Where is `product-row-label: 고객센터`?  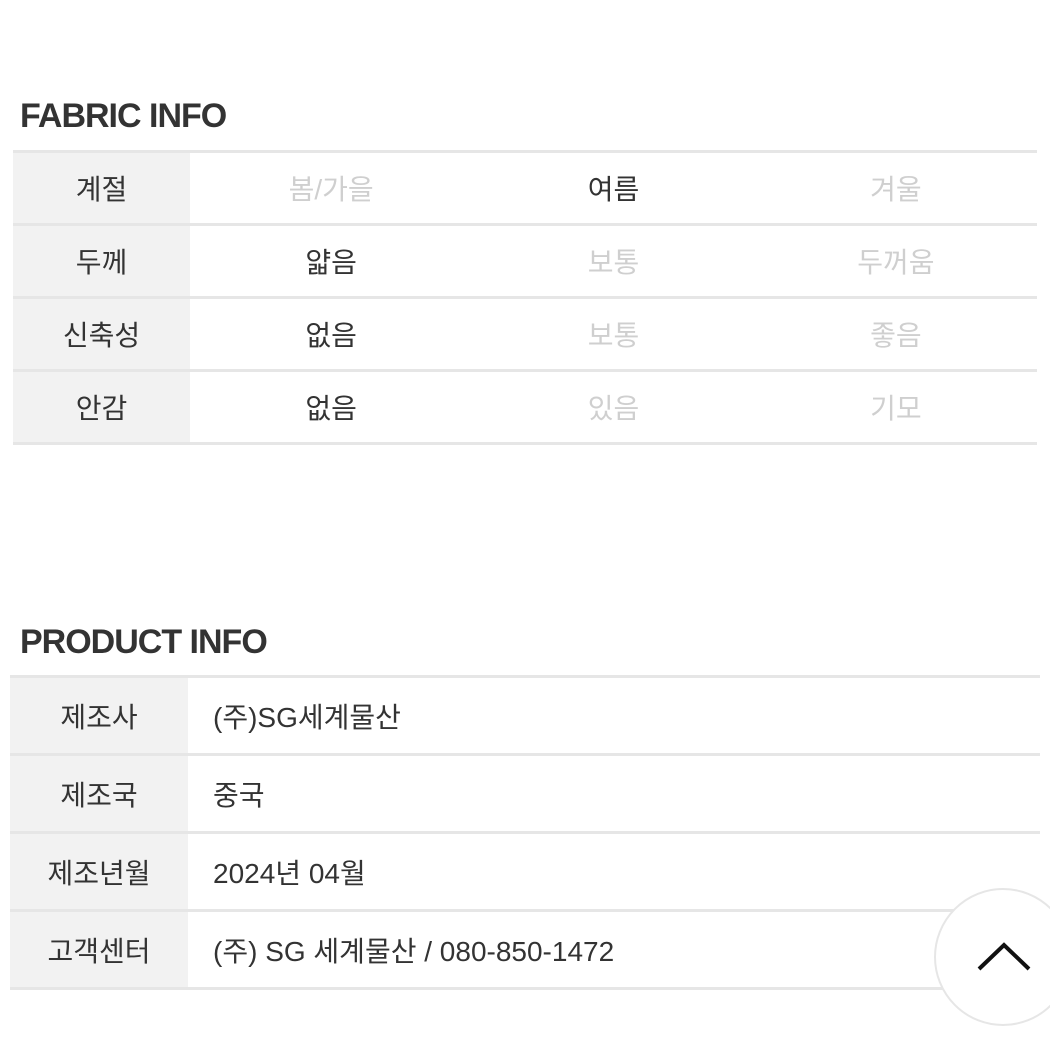 product-row-label: 고객센터 is located at coordinates (99, 949).